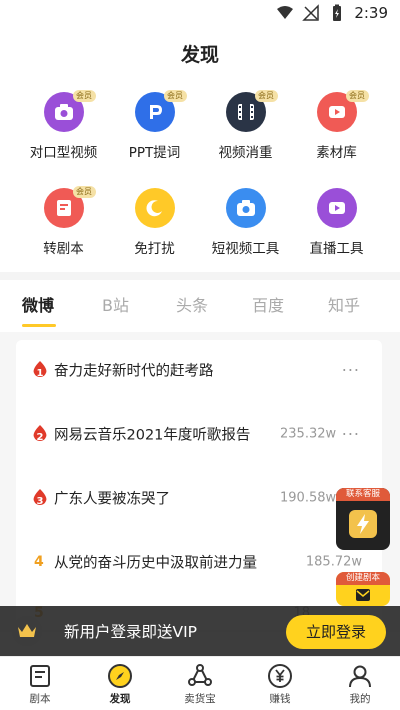 The image size is (400, 710). I want to click on contact-service-button: 联系客服, so click(363, 519).